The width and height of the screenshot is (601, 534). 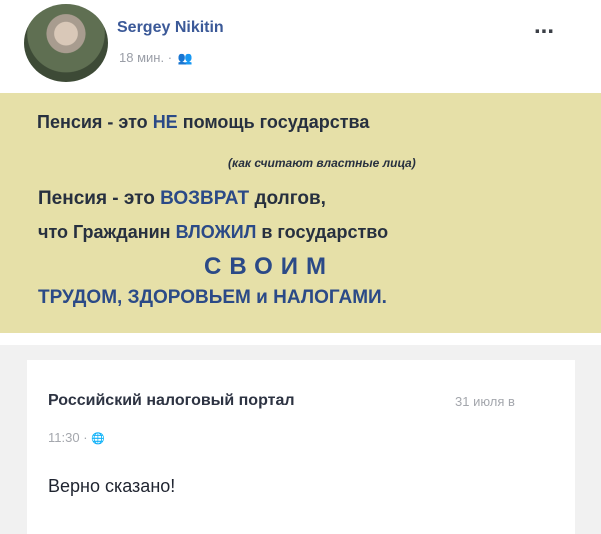 What do you see at coordinates (290, 198) in the screenshot?
I see `banner-line-3-c: долгов,` at bounding box center [290, 198].